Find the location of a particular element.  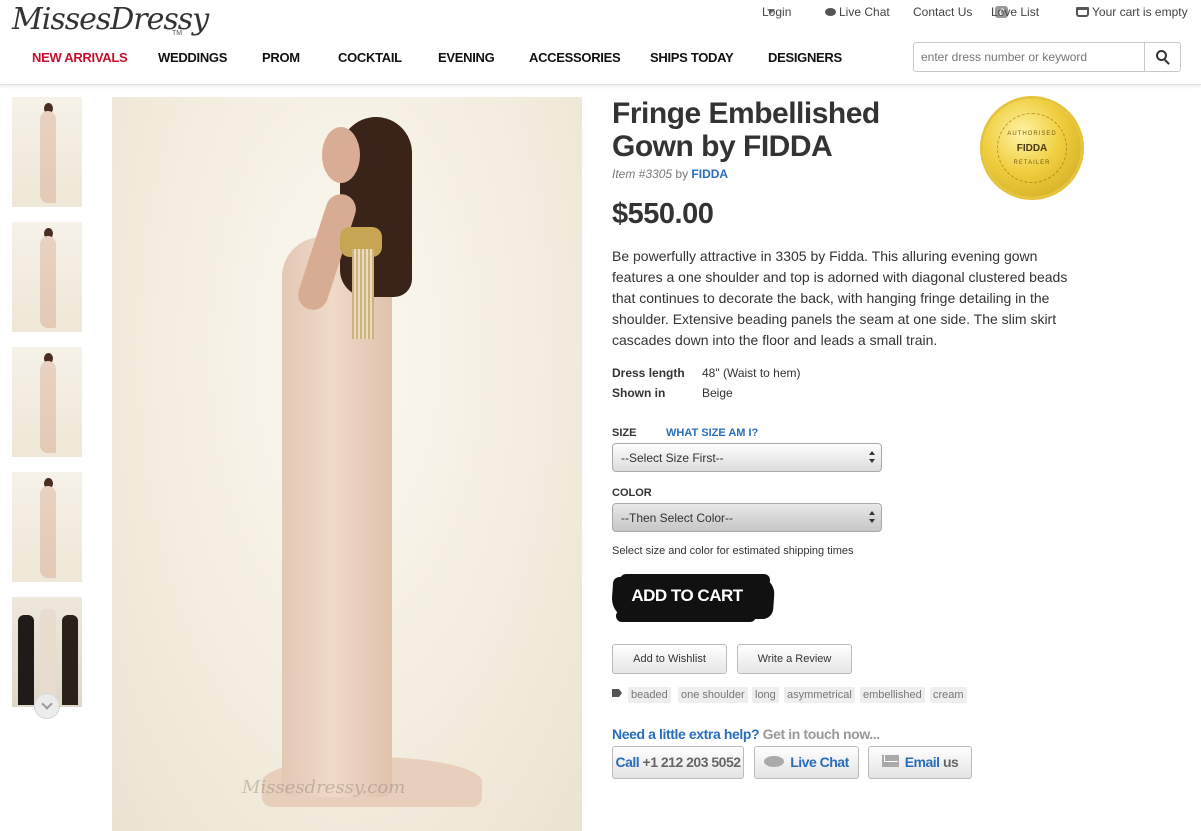

envelope-icon is located at coordinates (890, 761).